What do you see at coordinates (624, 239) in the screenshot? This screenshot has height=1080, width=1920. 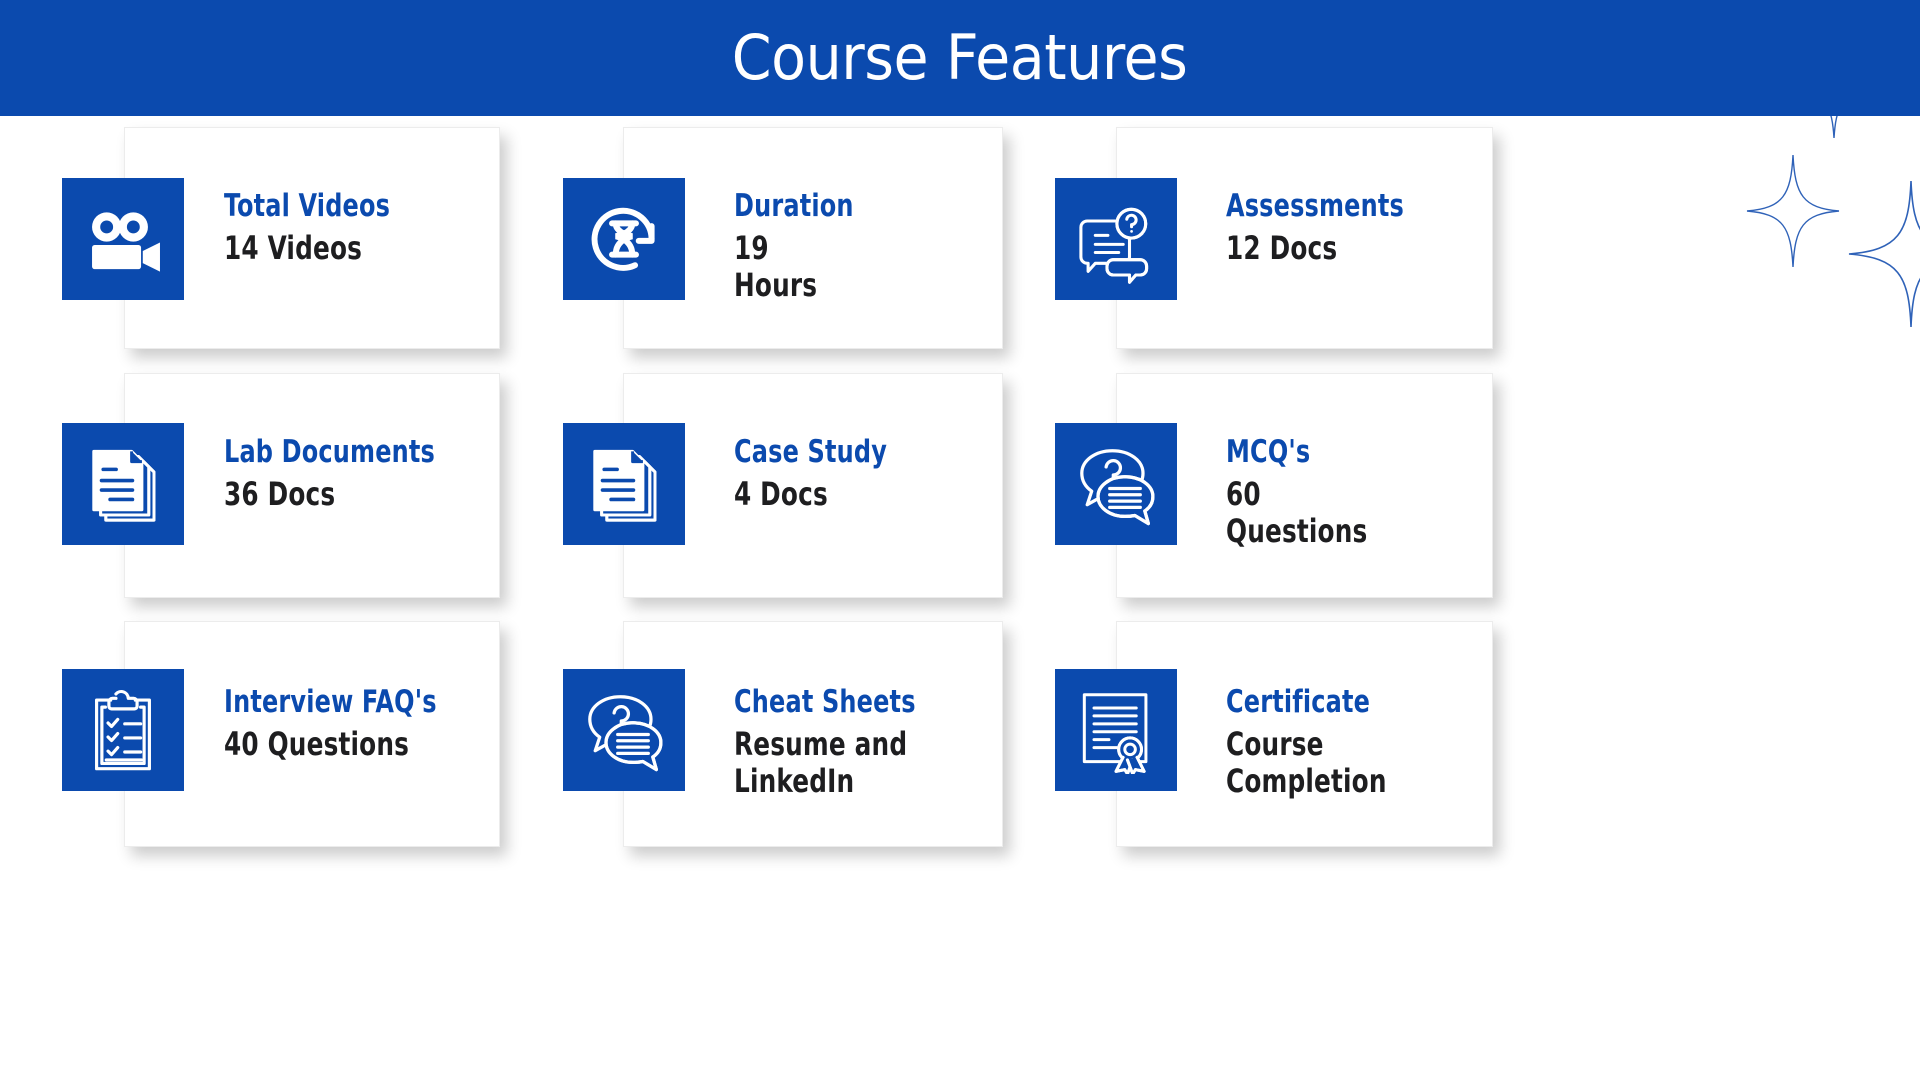 I see `hourglass-refresh-icon` at bounding box center [624, 239].